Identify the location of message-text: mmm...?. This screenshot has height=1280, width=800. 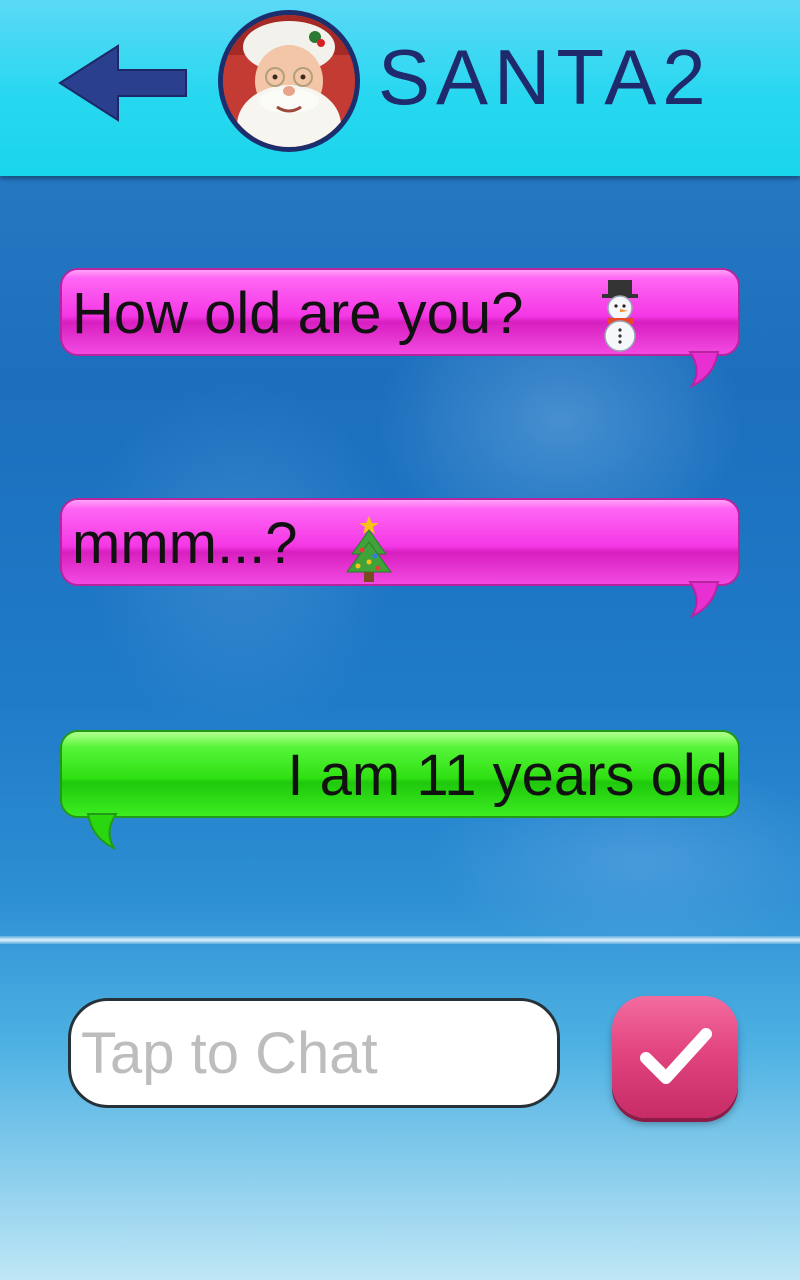
(185, 543).